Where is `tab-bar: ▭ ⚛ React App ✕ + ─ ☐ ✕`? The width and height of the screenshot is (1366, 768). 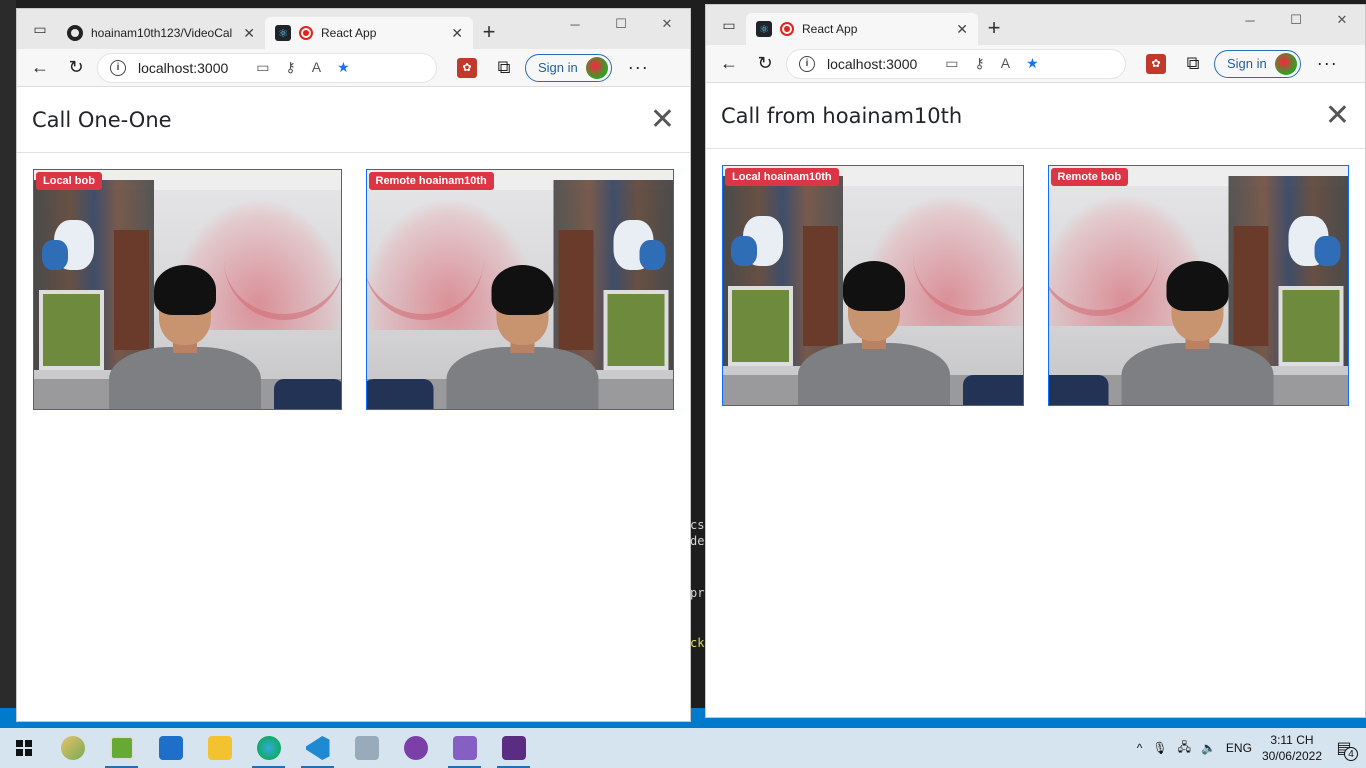 tab-bar: ▭ ⚛ React App ✕ + ─ ☐ ✕ is located at coordinates (1035, 25).